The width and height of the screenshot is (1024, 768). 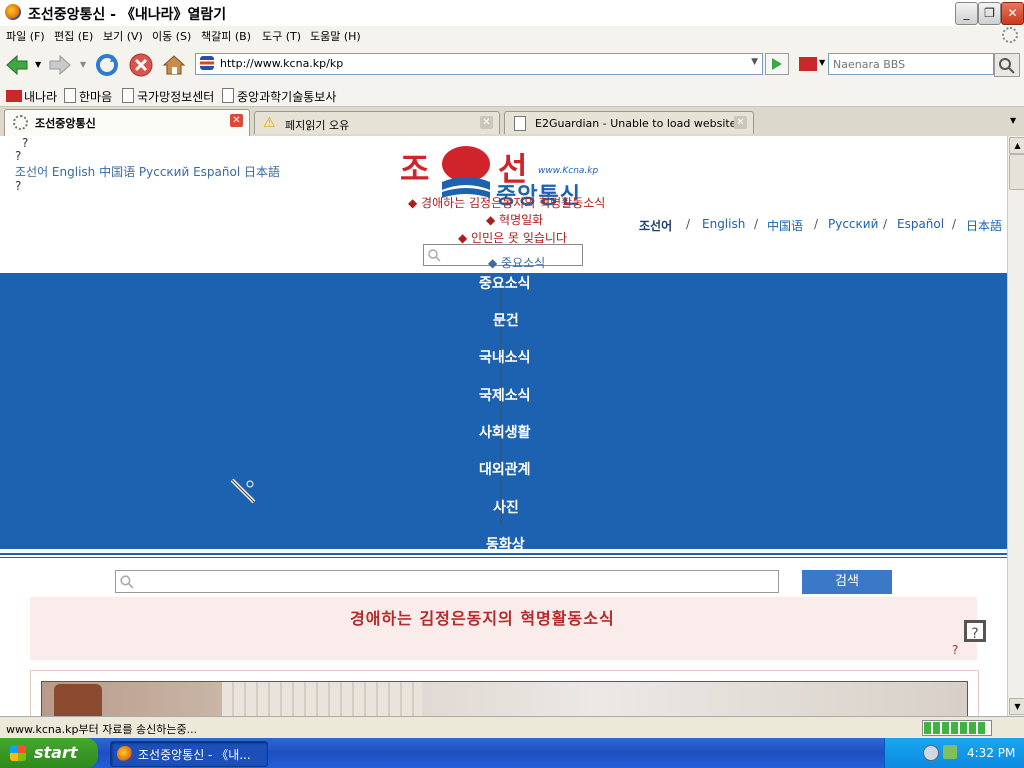 I want to click on go-button, so click(x=777, y=64).